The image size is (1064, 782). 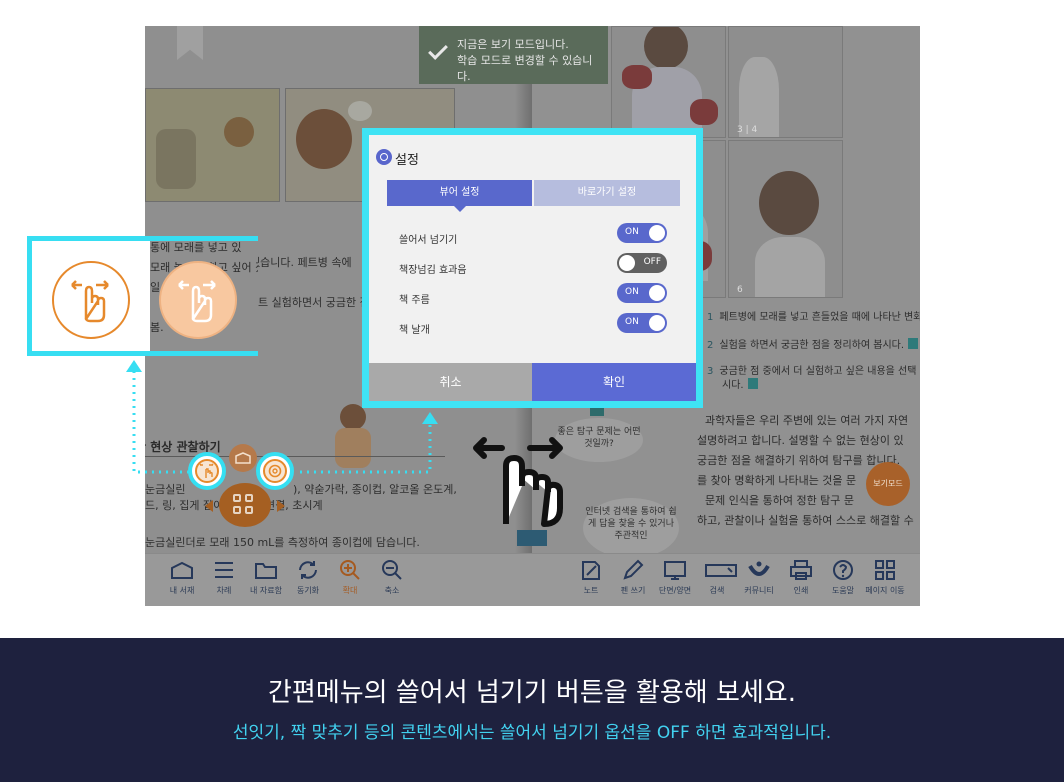 I want to click on zoom-in-icon, so click(x=350, y=570).